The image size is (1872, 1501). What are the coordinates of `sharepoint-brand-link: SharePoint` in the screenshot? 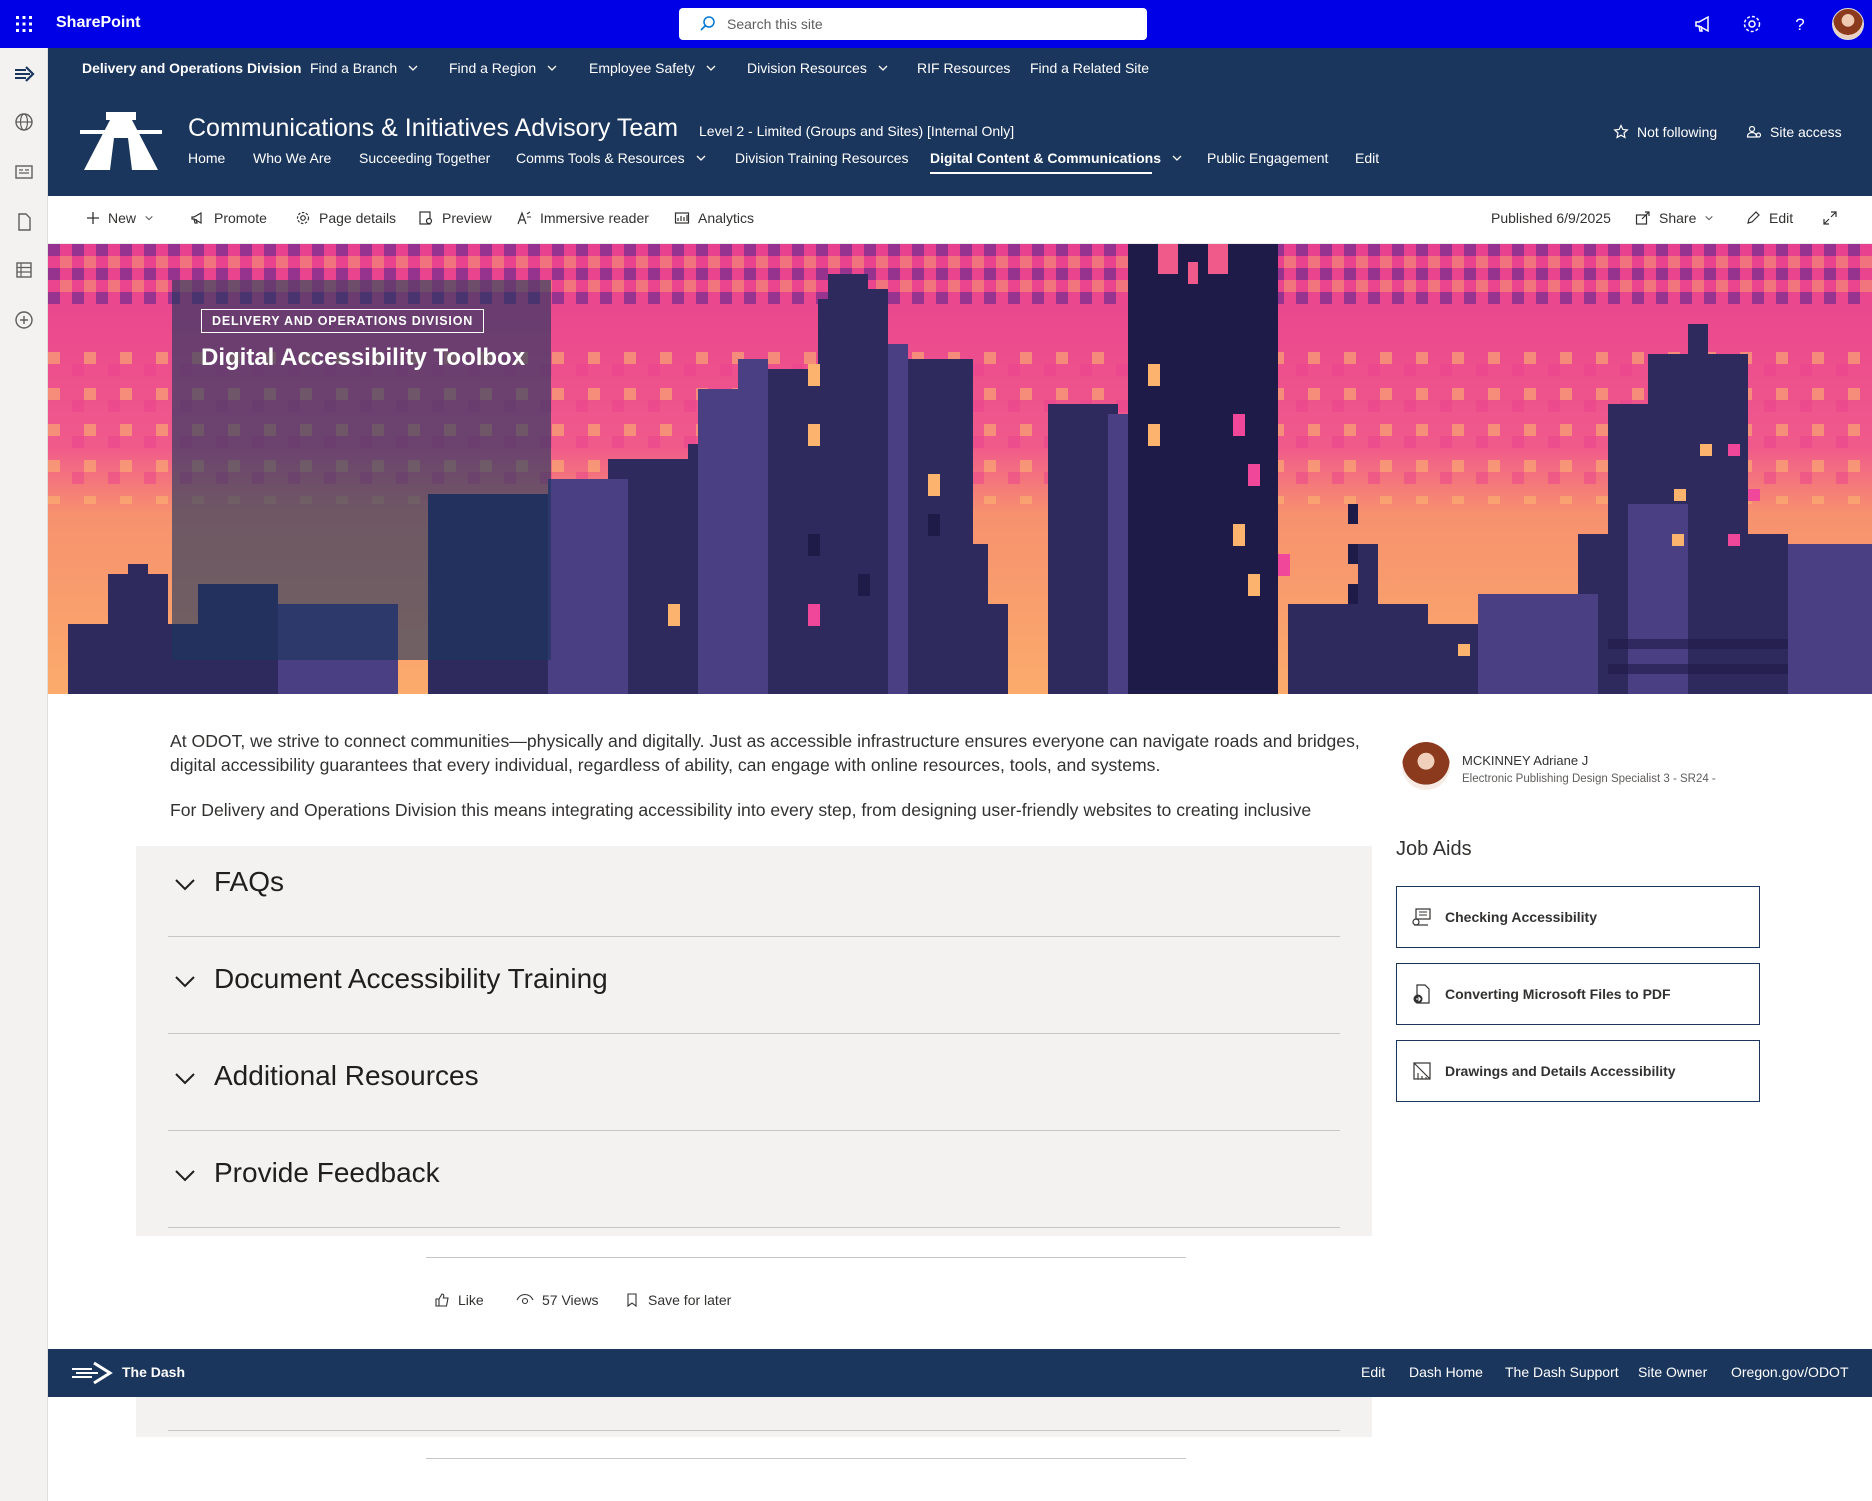 It's located at (98, 23).